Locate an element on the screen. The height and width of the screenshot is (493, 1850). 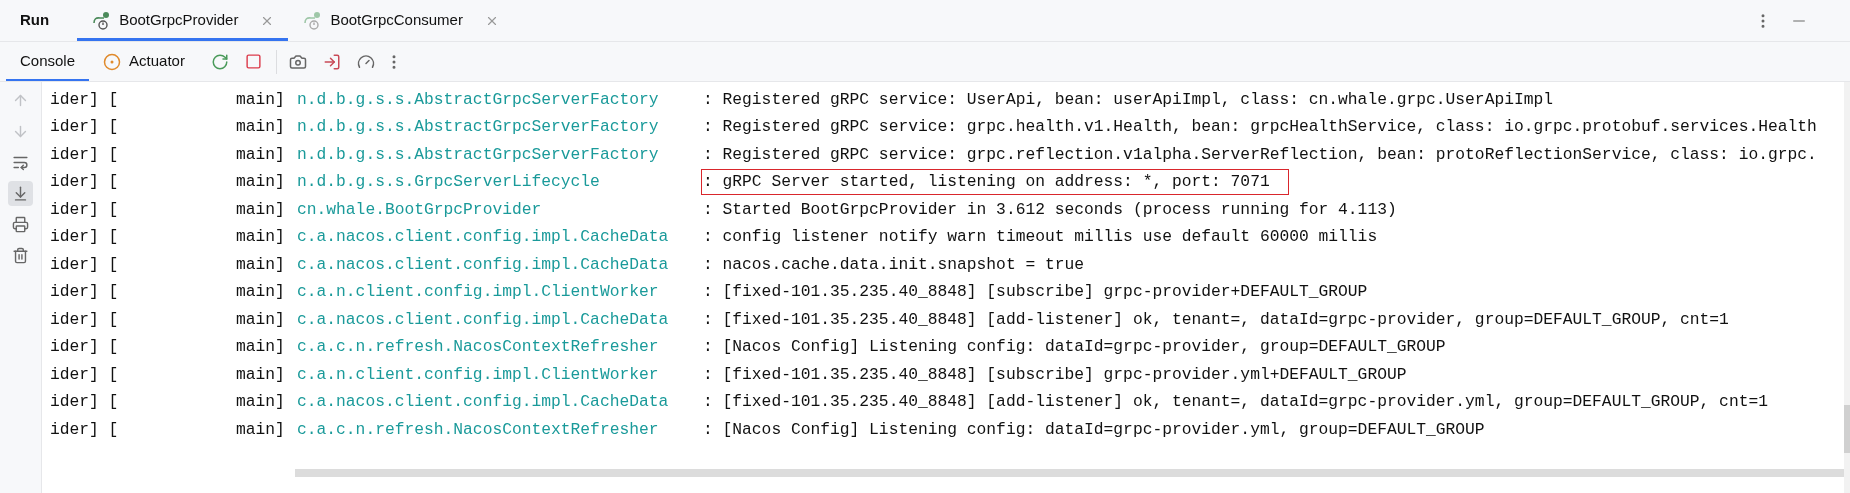
log-message: : config listener notify warn timeout millis use default 60000 millis is located at coordinates (1040, 237).